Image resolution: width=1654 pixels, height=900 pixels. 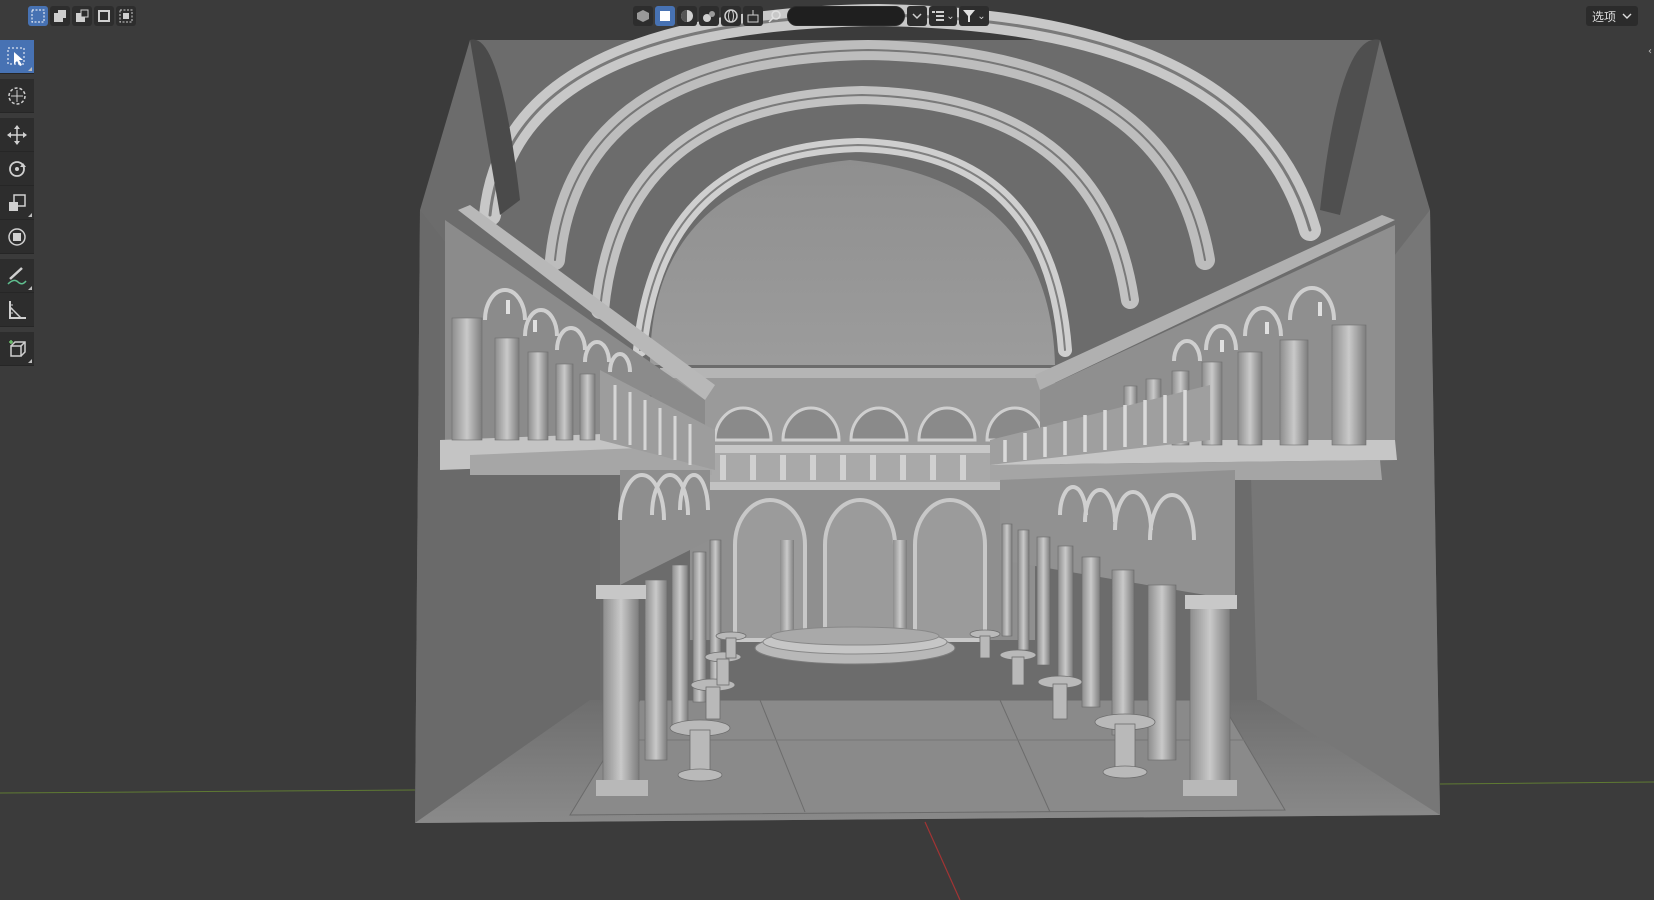 I want to click on search-dropdown-button, so click(x=917, y=16).